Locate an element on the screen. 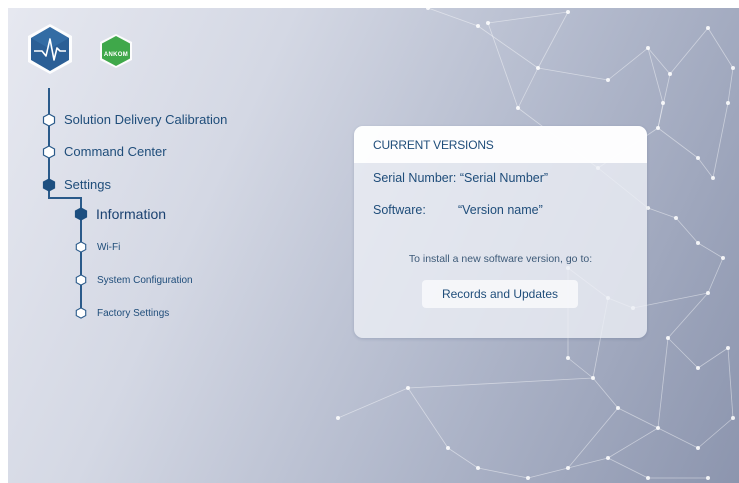 This screenshot has height=483, width=739. nav-subitem-label: System Configuration is located at coordinates (145, 280).